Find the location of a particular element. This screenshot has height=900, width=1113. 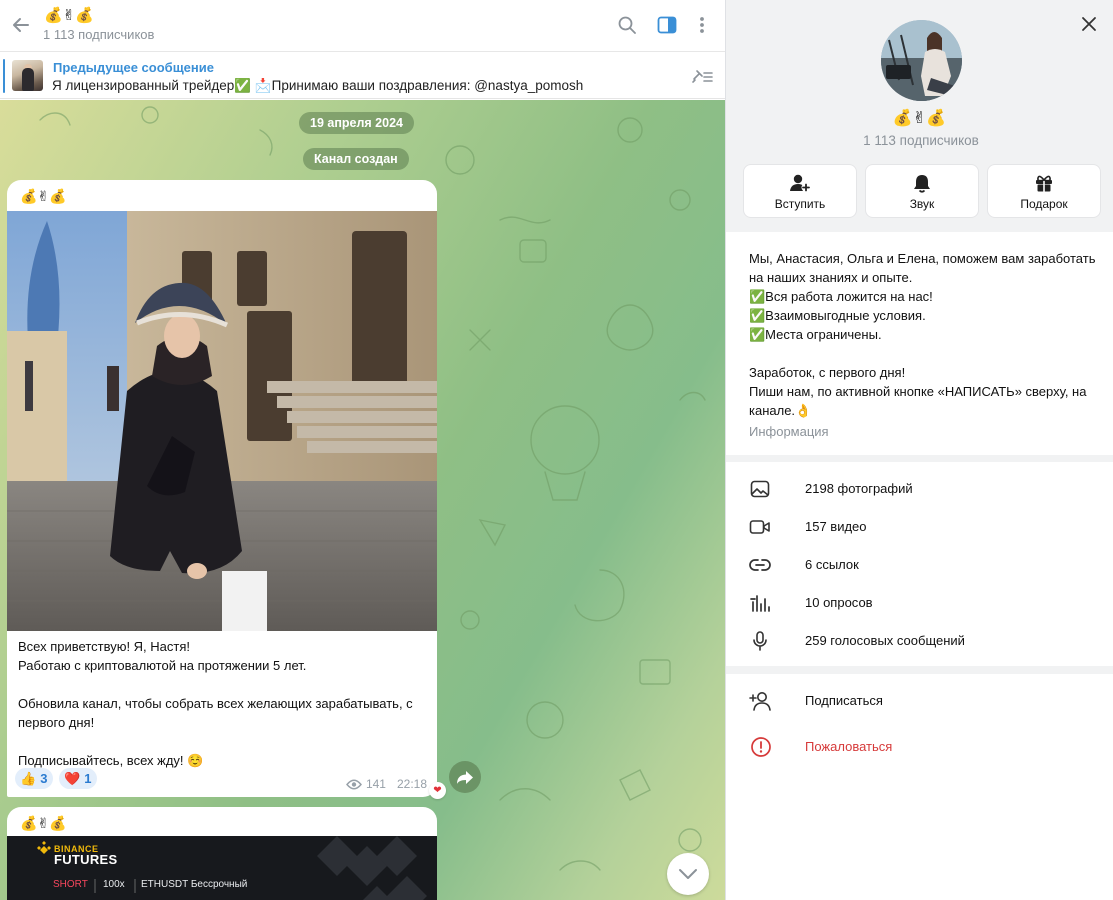

video-icon is located at coordinates (759, 527).